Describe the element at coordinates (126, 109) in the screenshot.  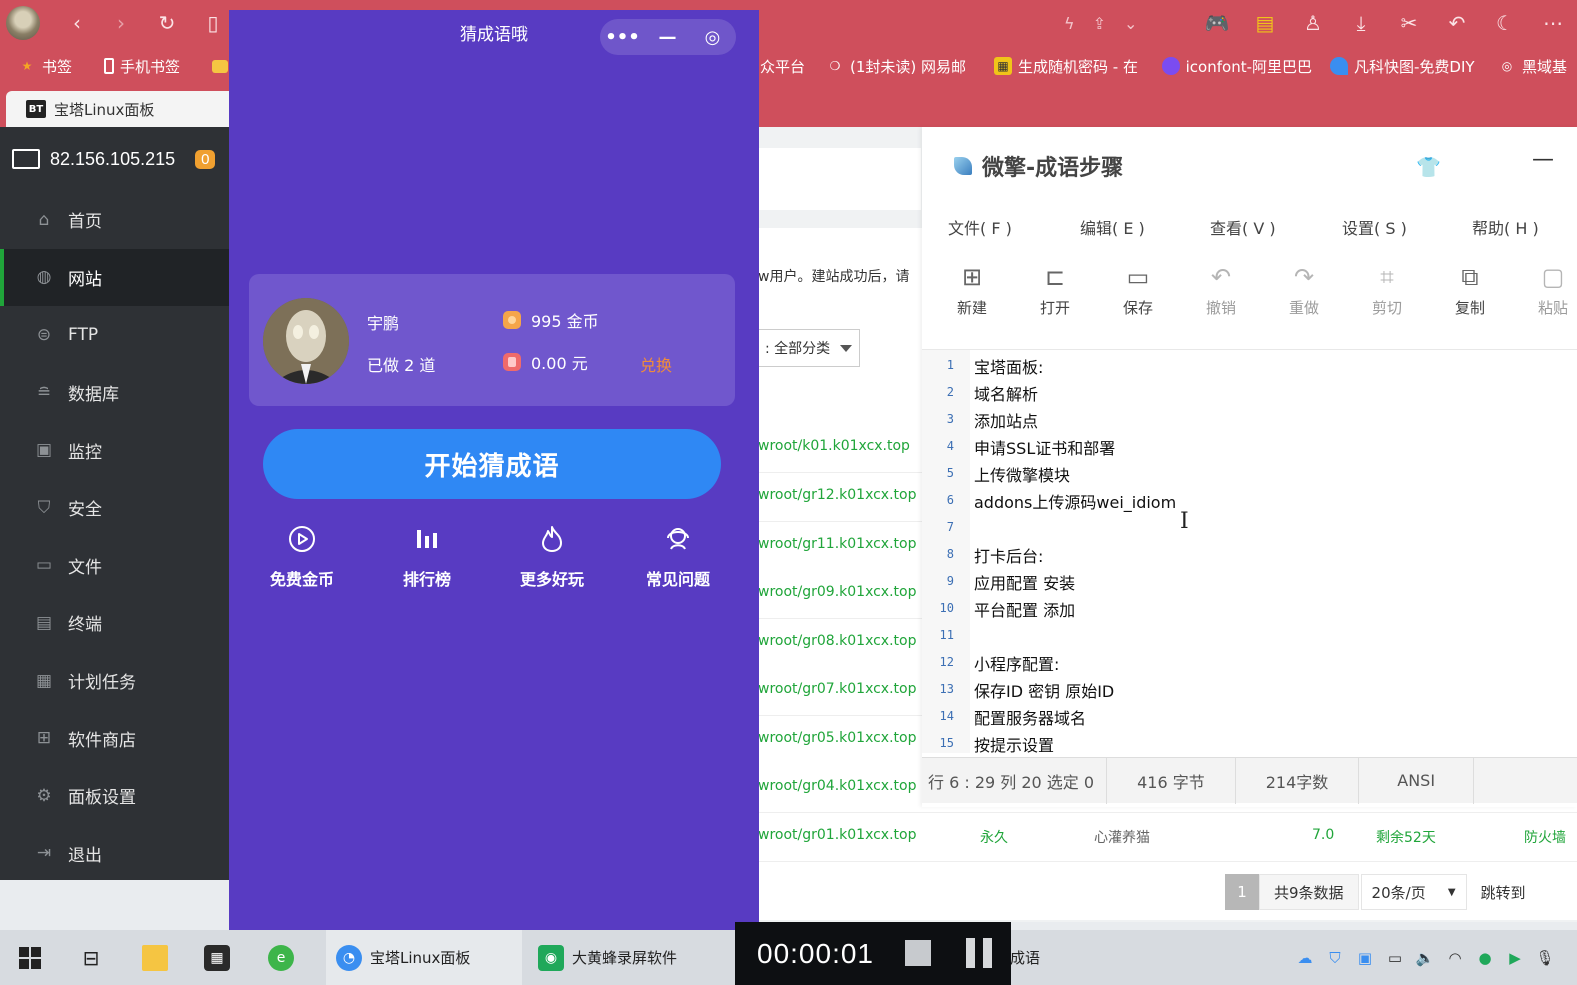
I see `tab-bt-panel: BT 宝塔Linux面板` at that location.